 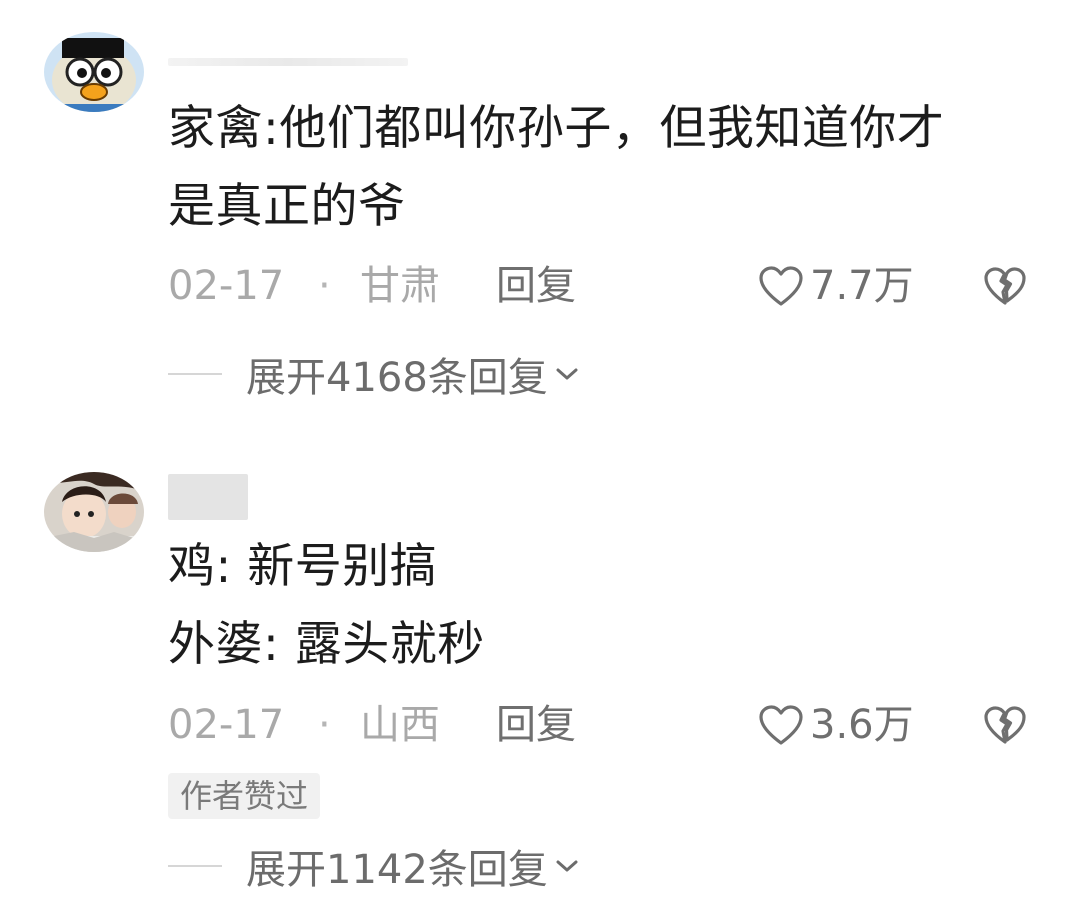 What do you see at coordinates (862, 286) in the screenshot?
I see `like-count: 7.7万` at bounding box center [862, 286].